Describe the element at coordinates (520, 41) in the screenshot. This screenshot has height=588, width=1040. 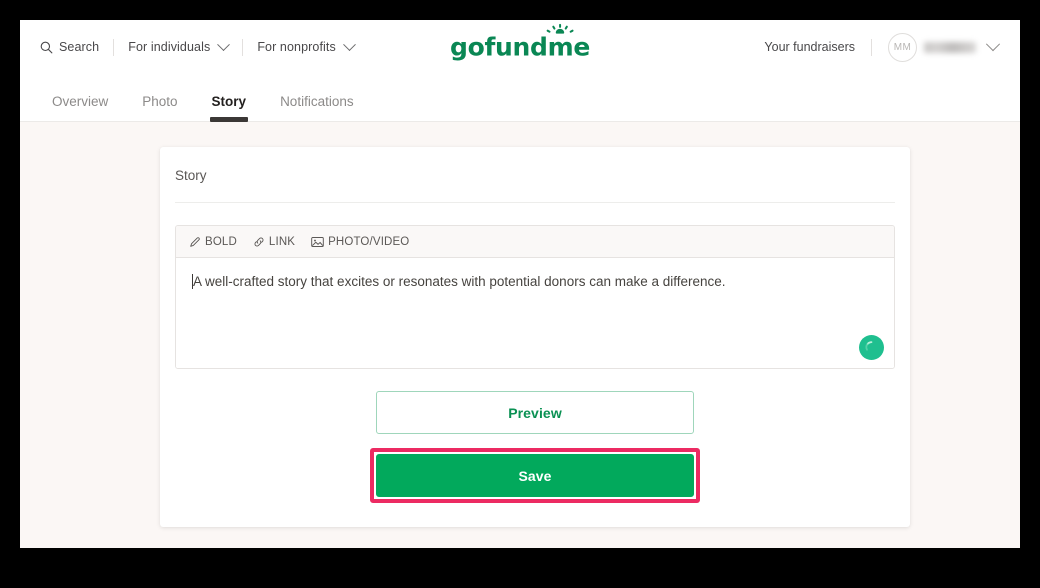
I see `gofundme-logo: gofundme` at that location.